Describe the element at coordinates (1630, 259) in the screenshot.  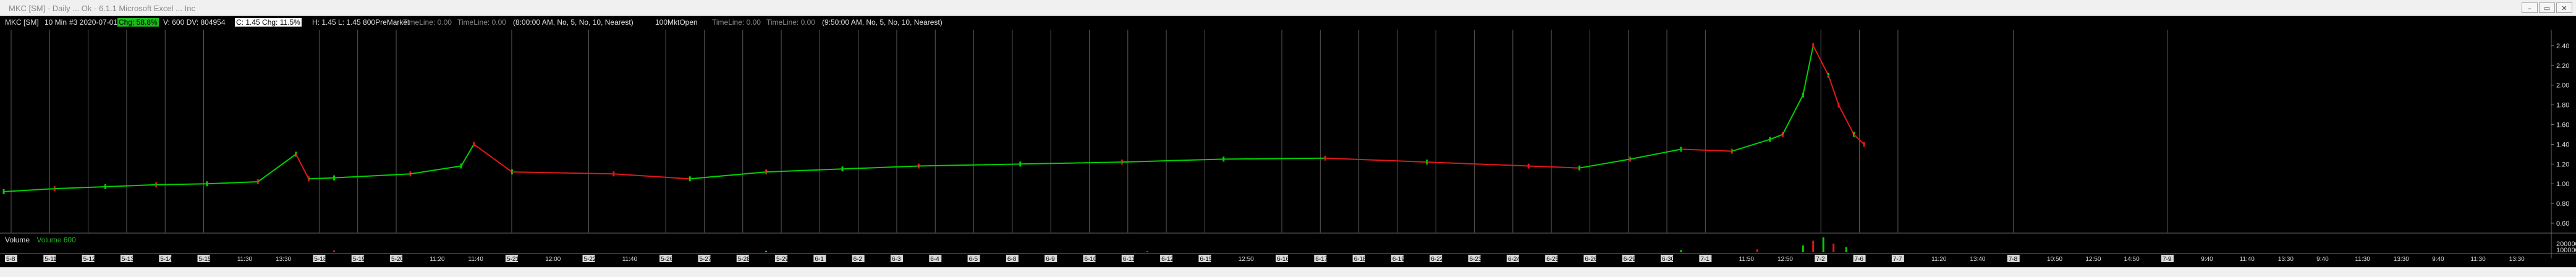
I see `time-axis-label: 6-29` at that location.